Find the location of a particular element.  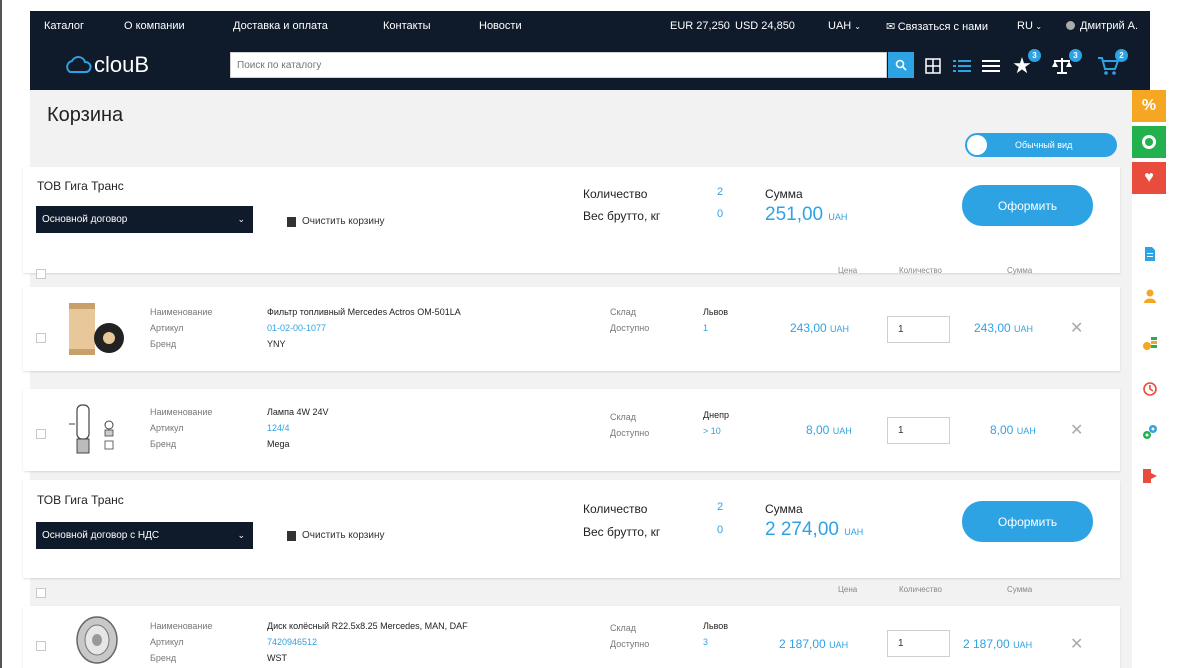

fuel-filter-image is located at coordinates (95, 329).